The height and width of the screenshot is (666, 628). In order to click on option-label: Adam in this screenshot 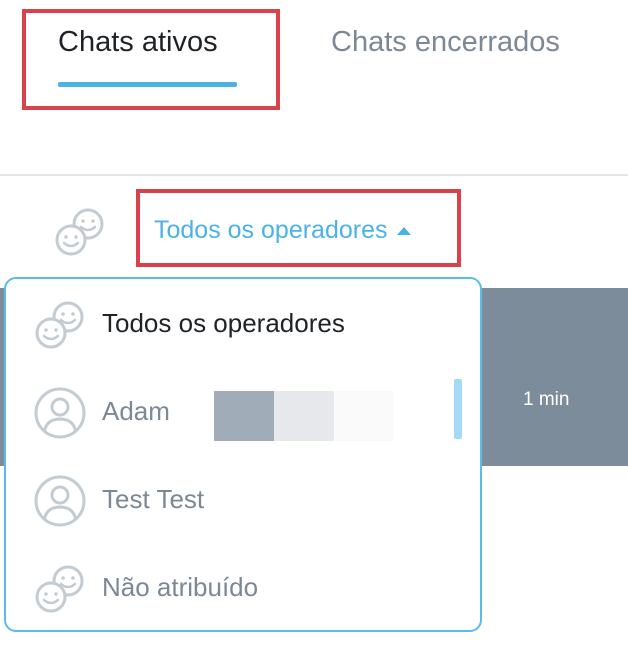, I will do `click(136, 411)`.